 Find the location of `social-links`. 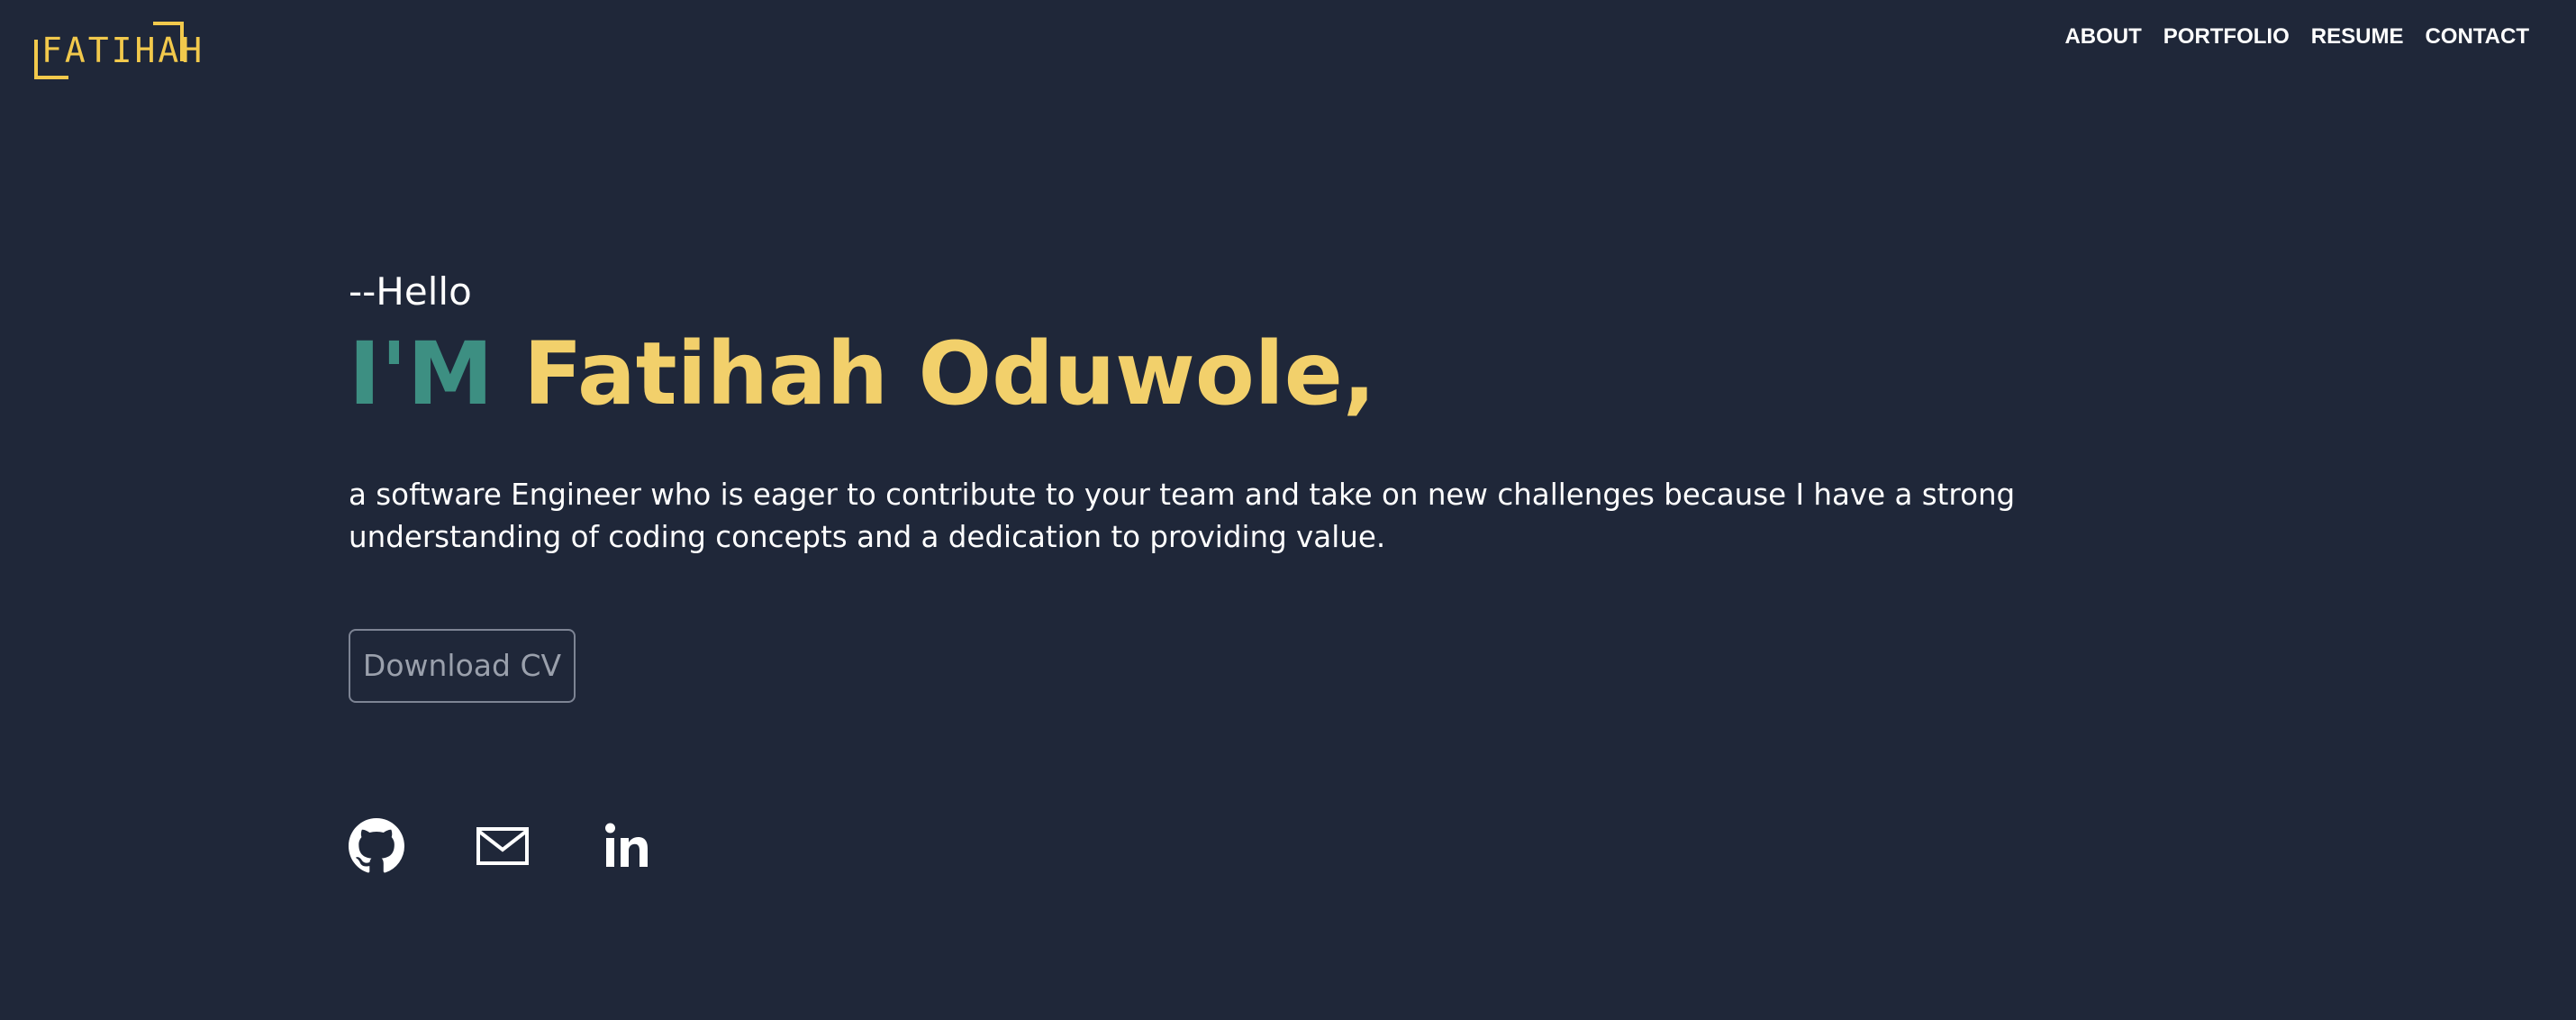

social-links is located at coordinates (503, 846).